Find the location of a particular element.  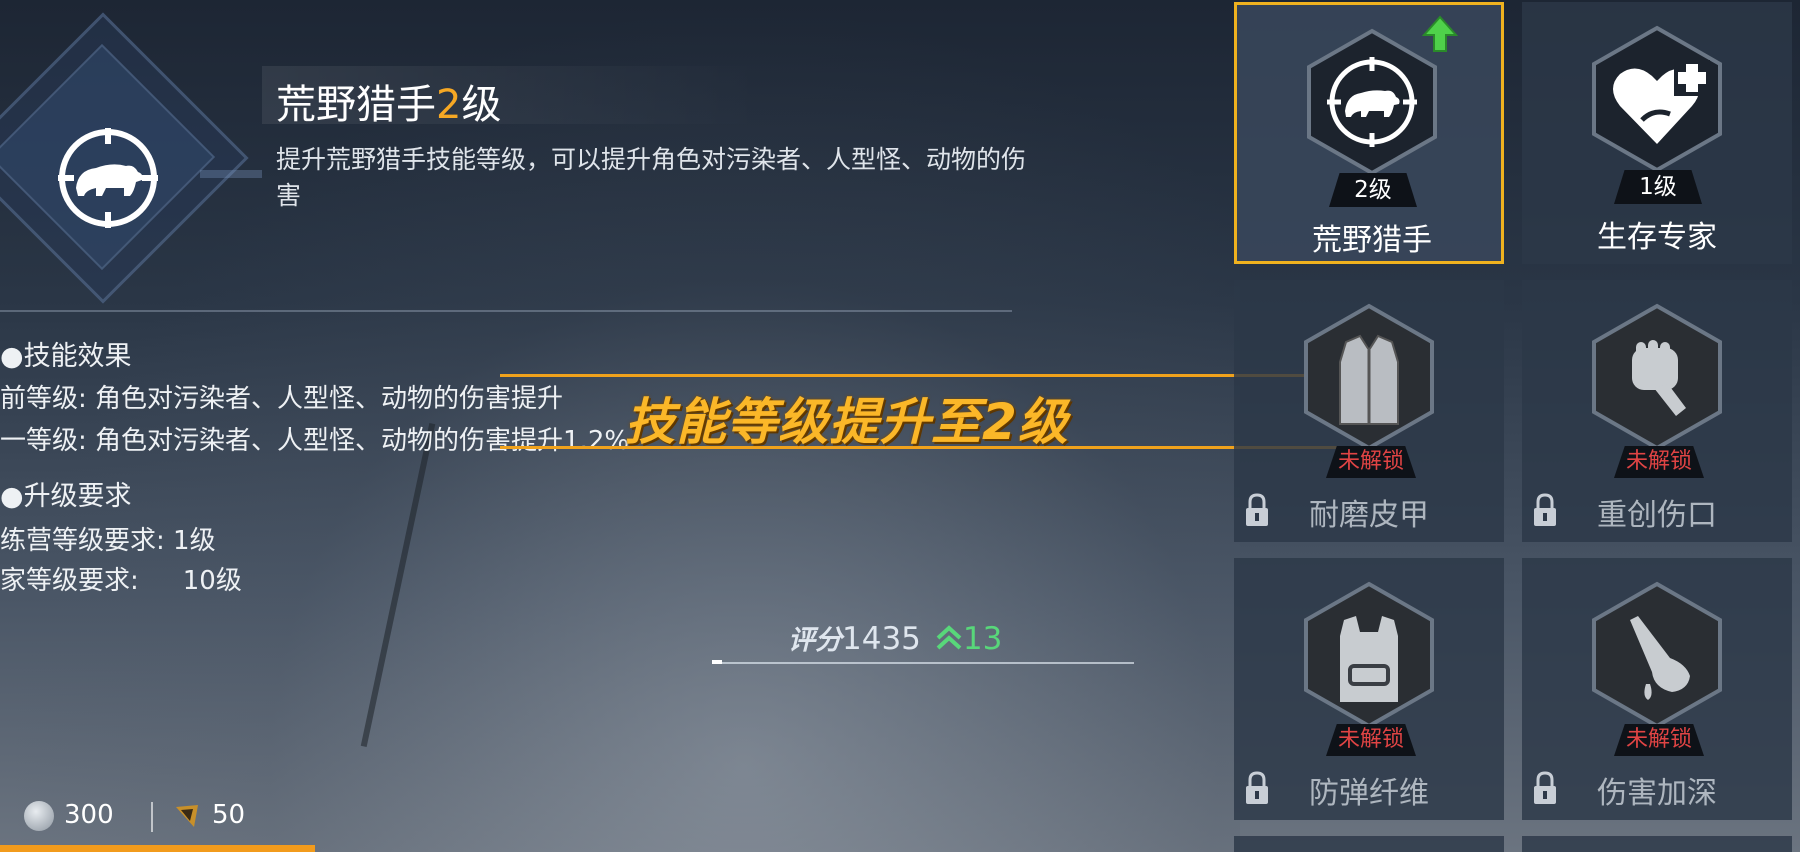

double-chevron-up-icon is located at coordinates (949, 637).